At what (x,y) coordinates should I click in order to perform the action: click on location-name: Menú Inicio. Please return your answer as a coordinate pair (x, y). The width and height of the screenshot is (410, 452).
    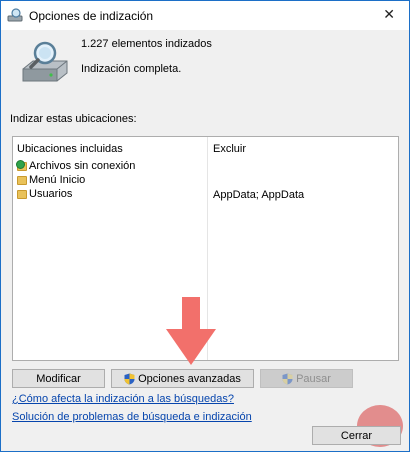
    Looking at the image, I should click on (57, 180).